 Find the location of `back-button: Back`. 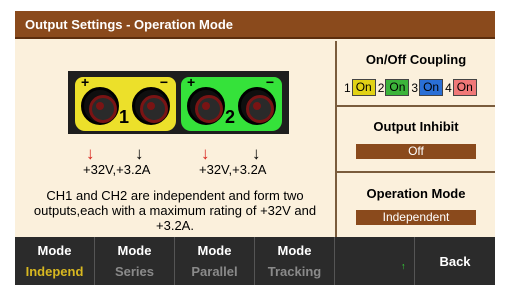

back-button: Back is located at coordinates (455, 261).